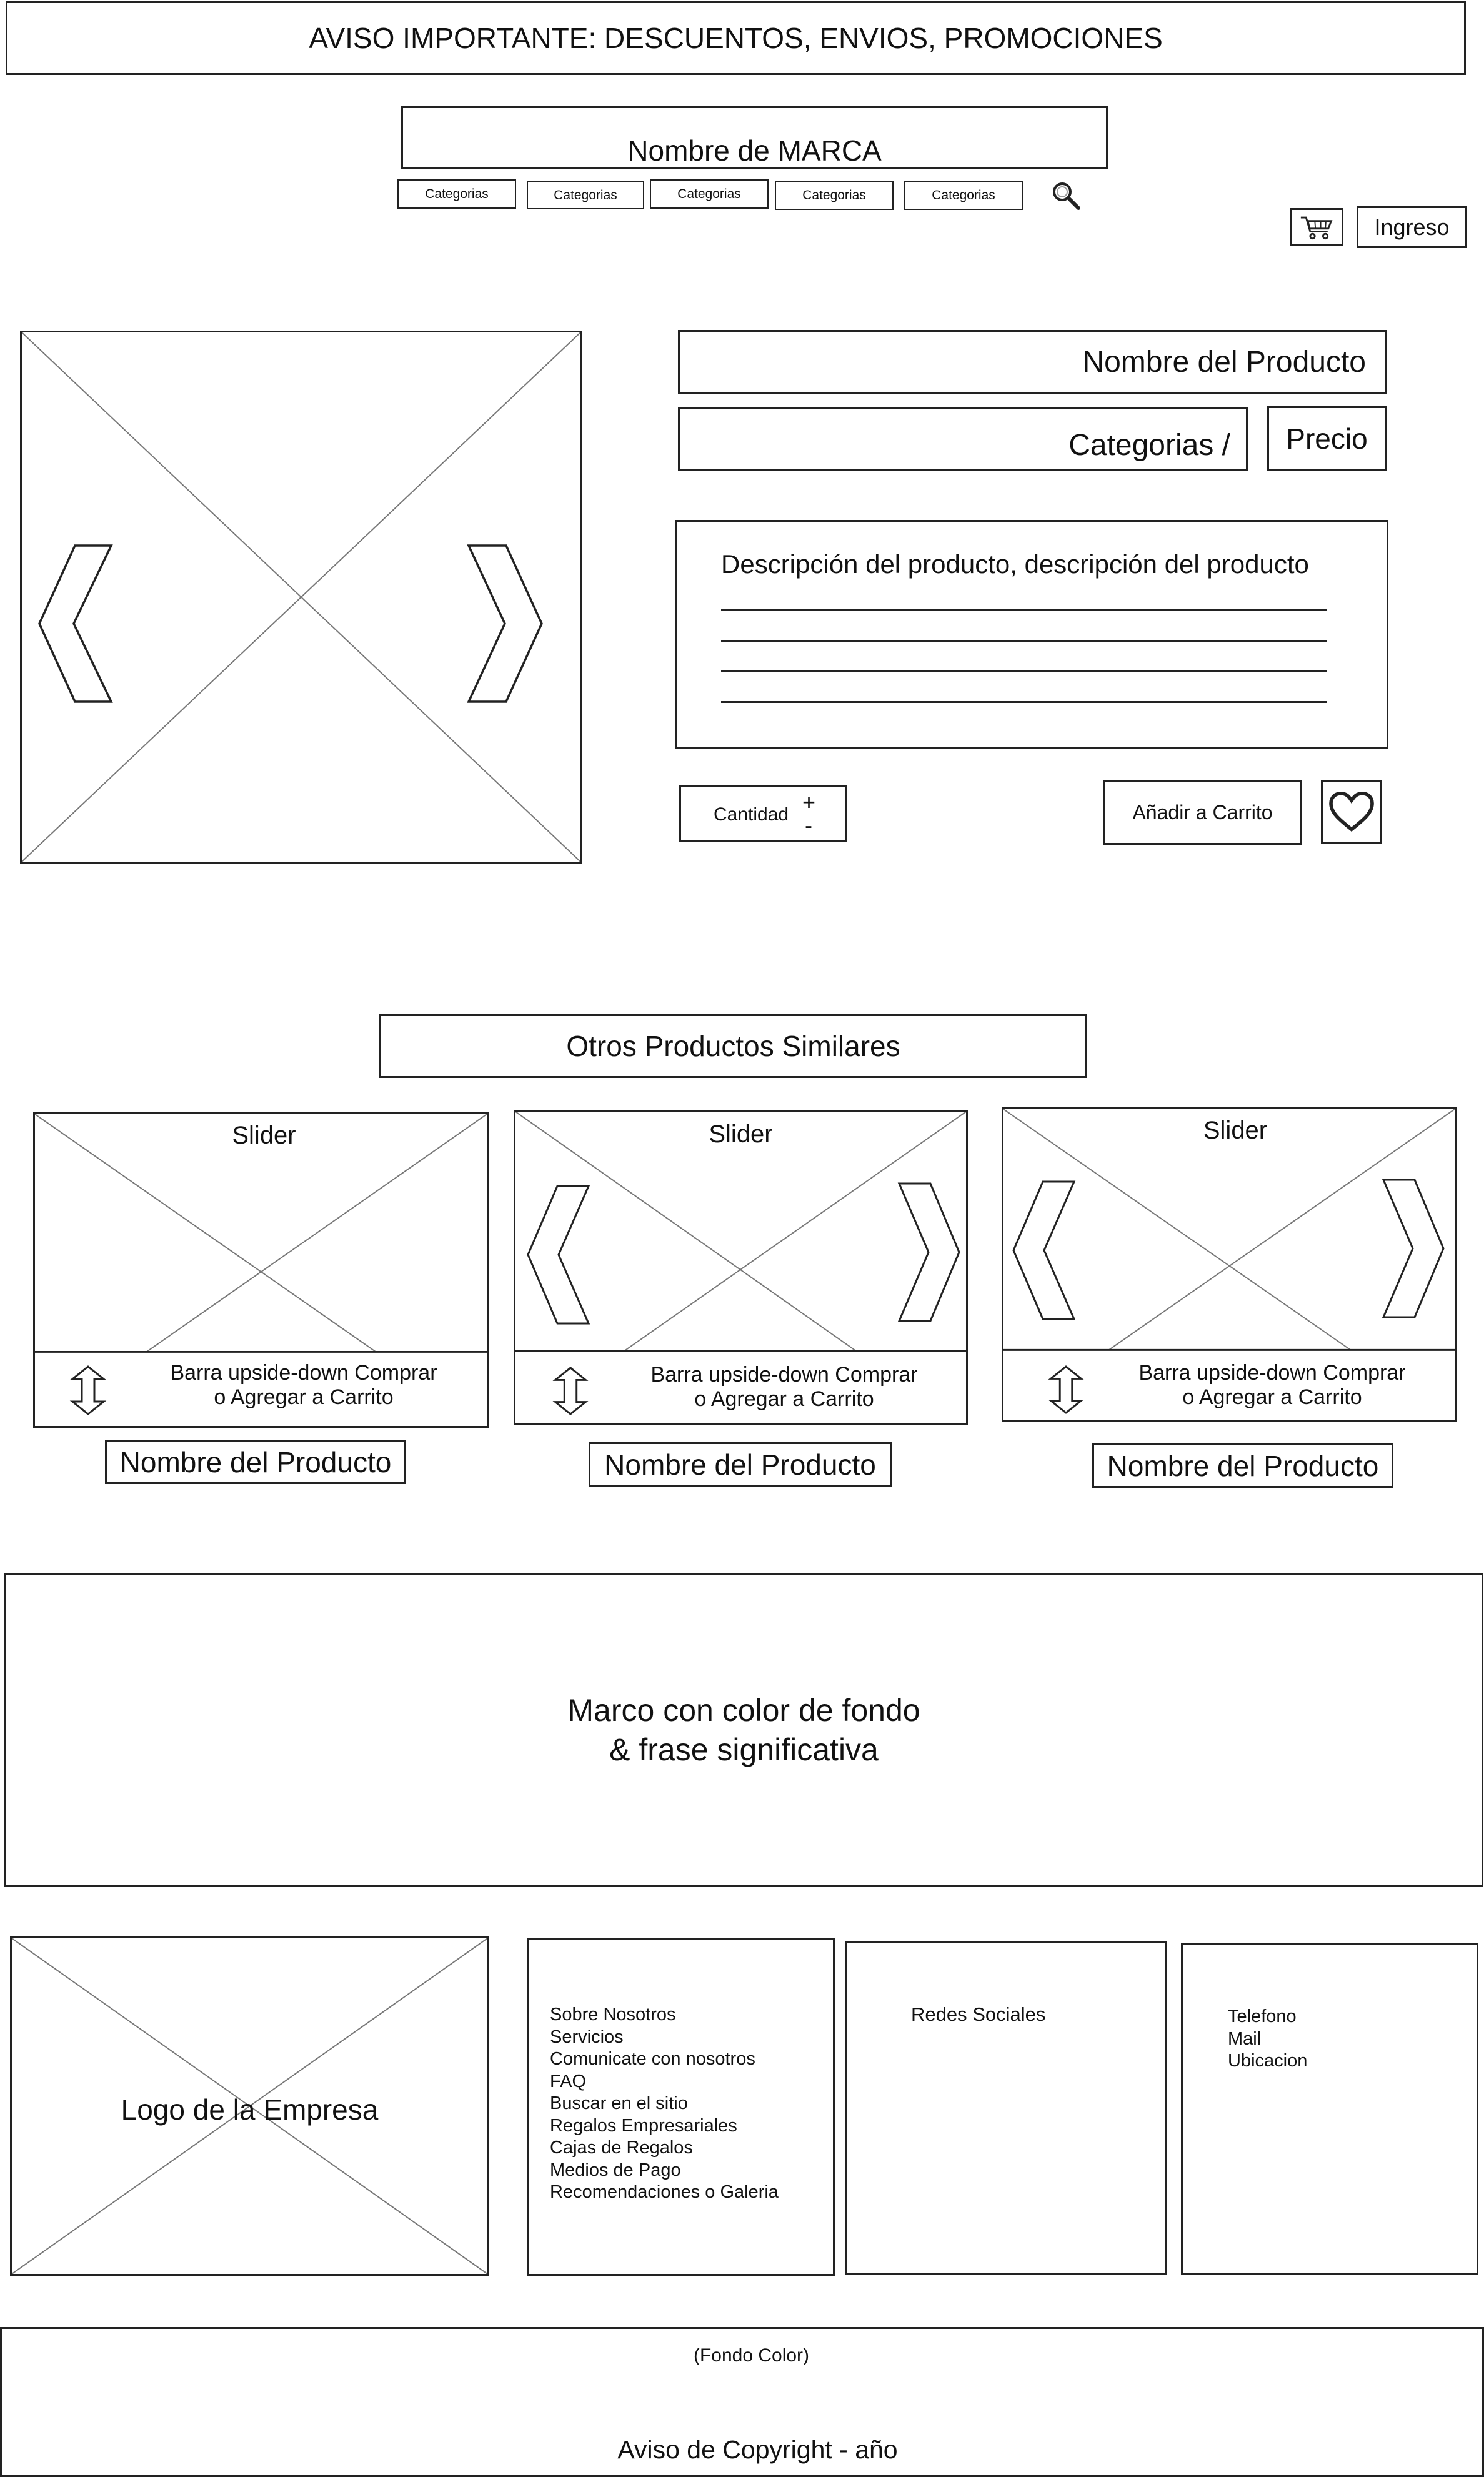 The width and height of the screenshot is (1484, 2477). I want to click on social-heading: Redes Sociales, so click(978, 2014).